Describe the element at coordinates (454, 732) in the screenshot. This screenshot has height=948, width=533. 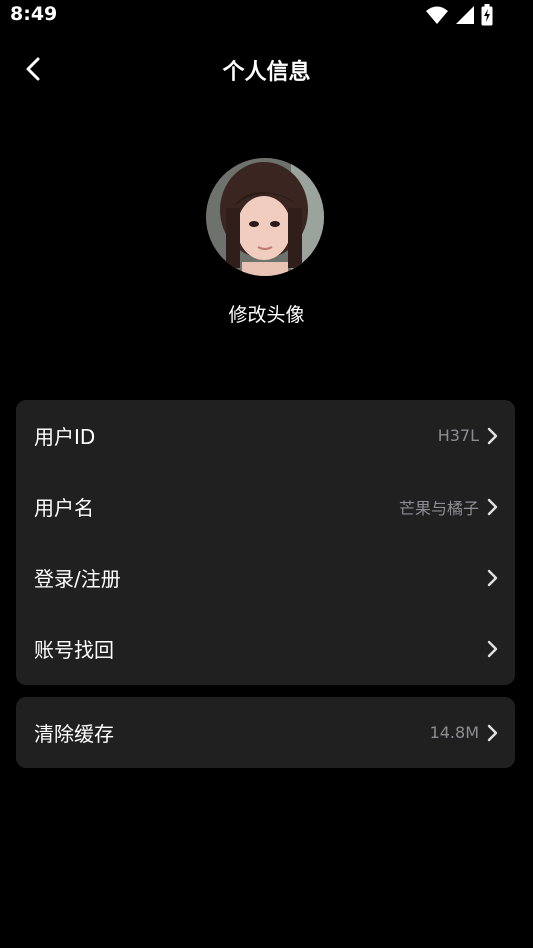
I see `cache-size-value: 14.8M` at that location.